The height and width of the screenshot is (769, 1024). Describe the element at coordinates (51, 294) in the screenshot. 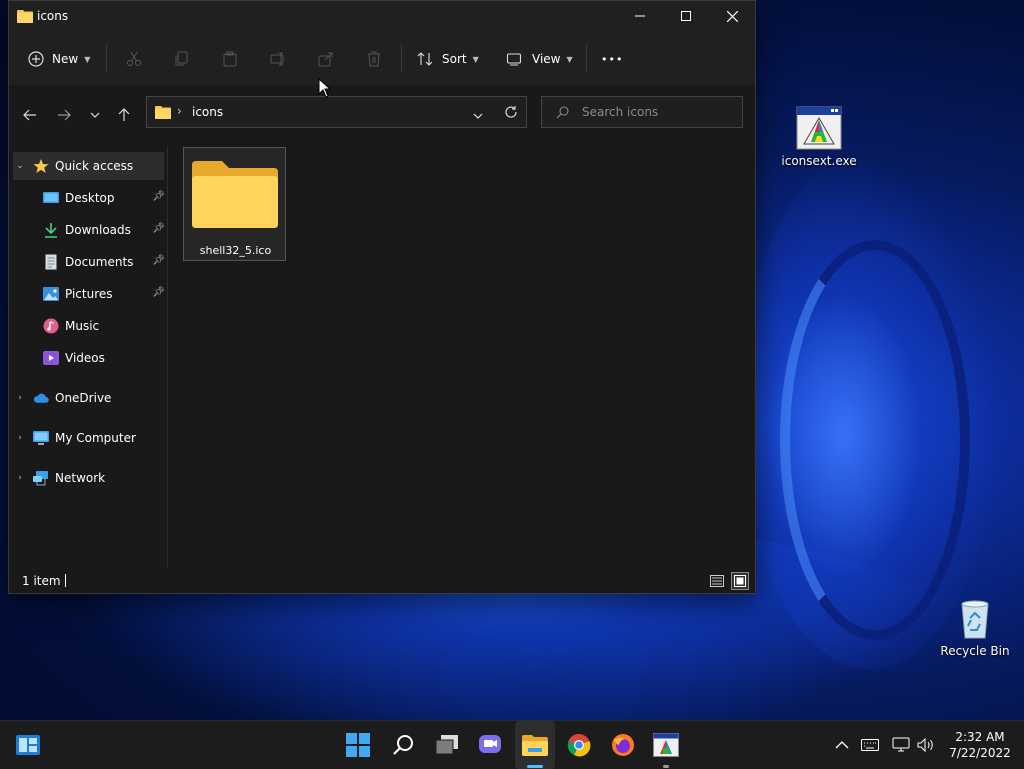

I see `pictures-icon` at that location.